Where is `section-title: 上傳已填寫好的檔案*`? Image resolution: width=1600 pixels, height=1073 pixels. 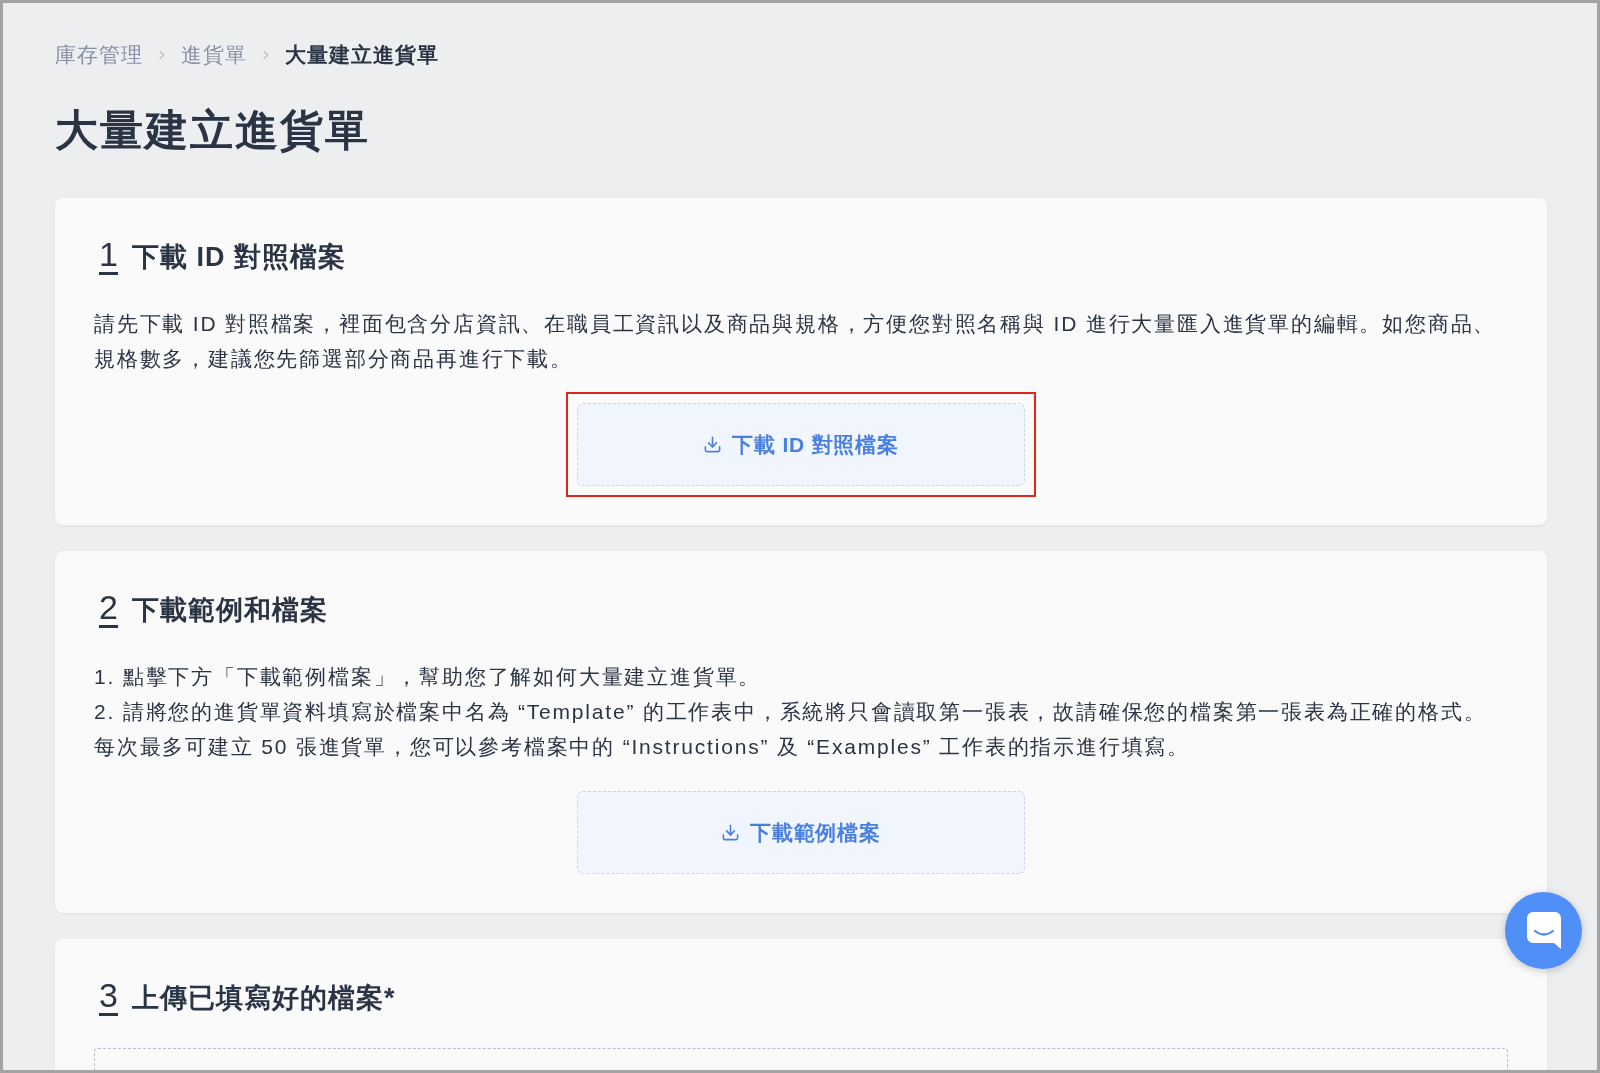
section-title: 上傳已填寫好的檔案* is located at coordinates (263, 998).